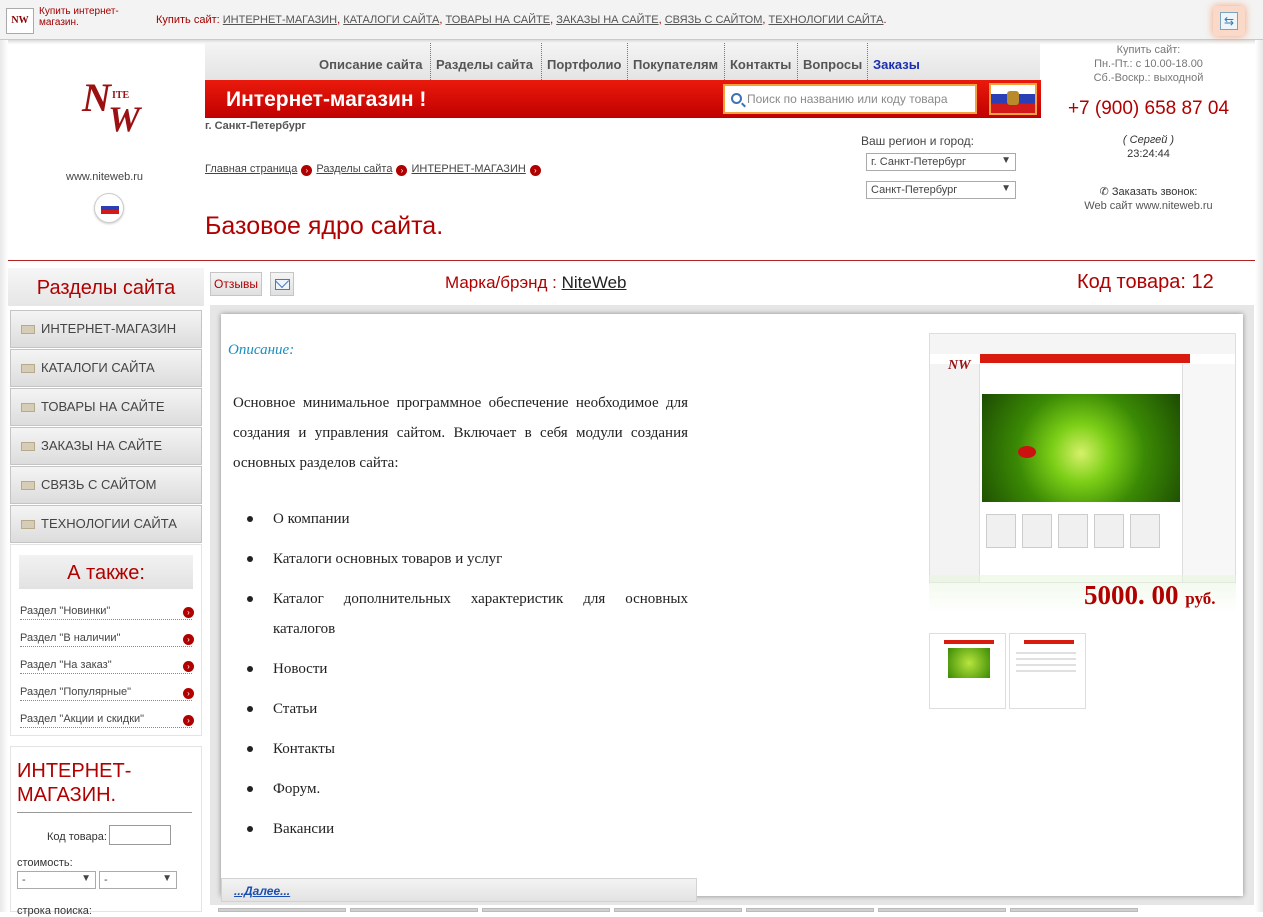  Describe the element at coordinates (236, 284) in the screenshot. I see `reviews-button: Отзывы` at that location.